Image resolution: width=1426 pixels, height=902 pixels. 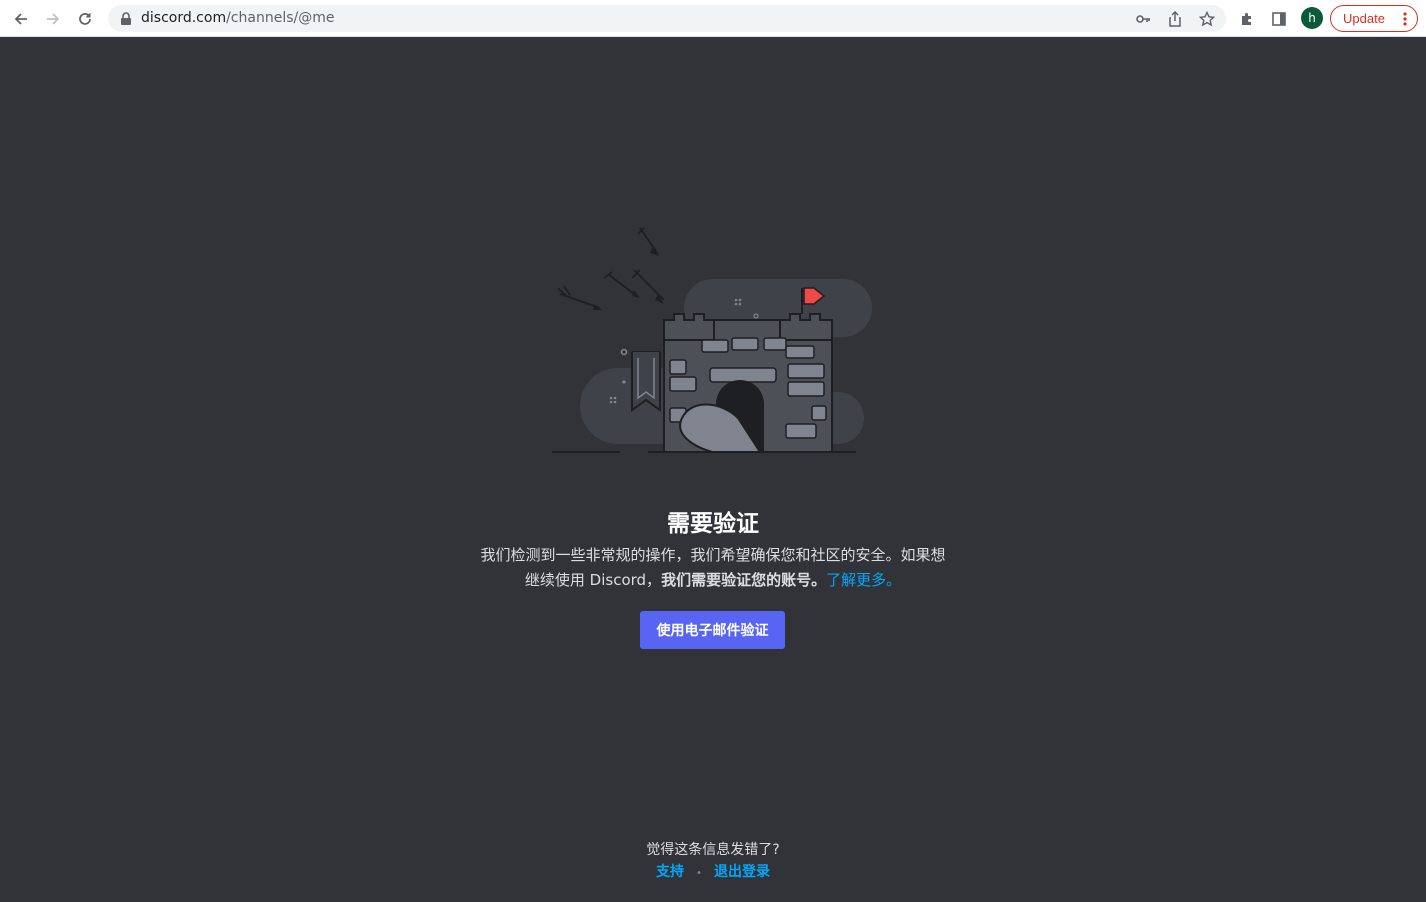 I want to click on reload-icon, so click(x=85, y=19).